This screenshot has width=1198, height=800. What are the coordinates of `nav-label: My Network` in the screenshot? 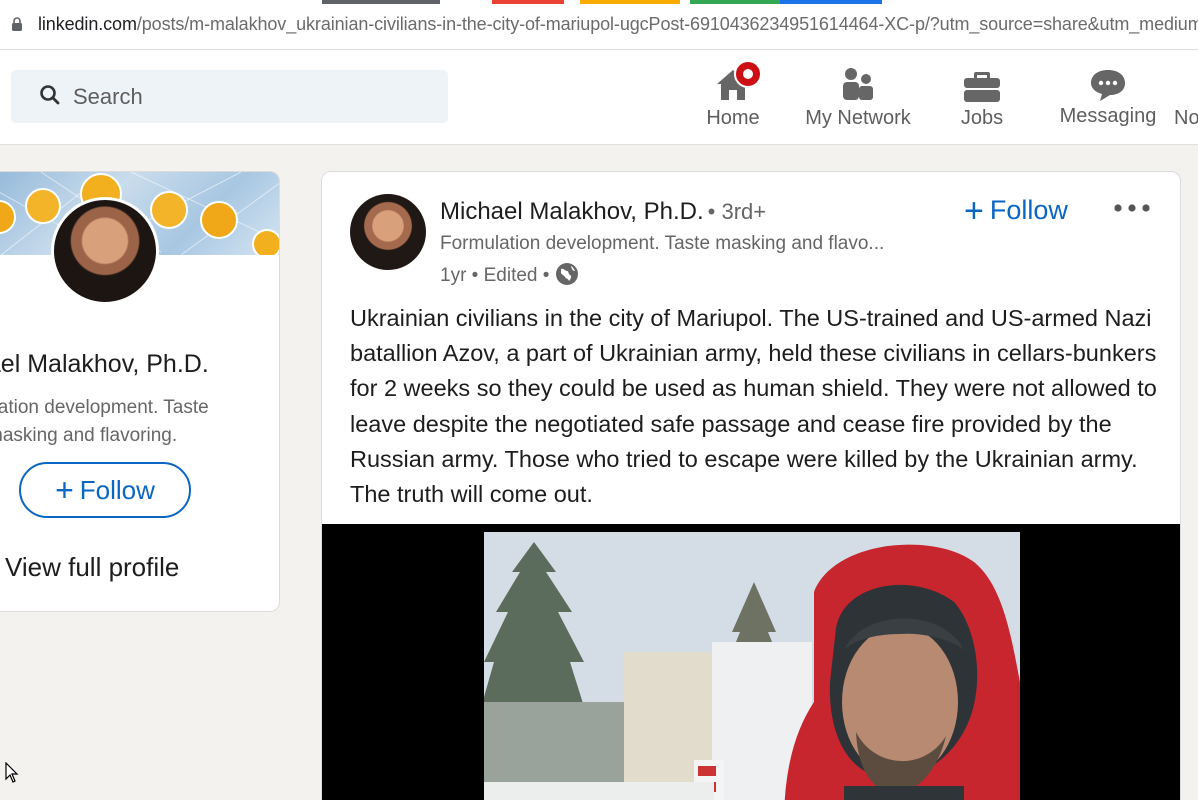 It's located at (858, 118).